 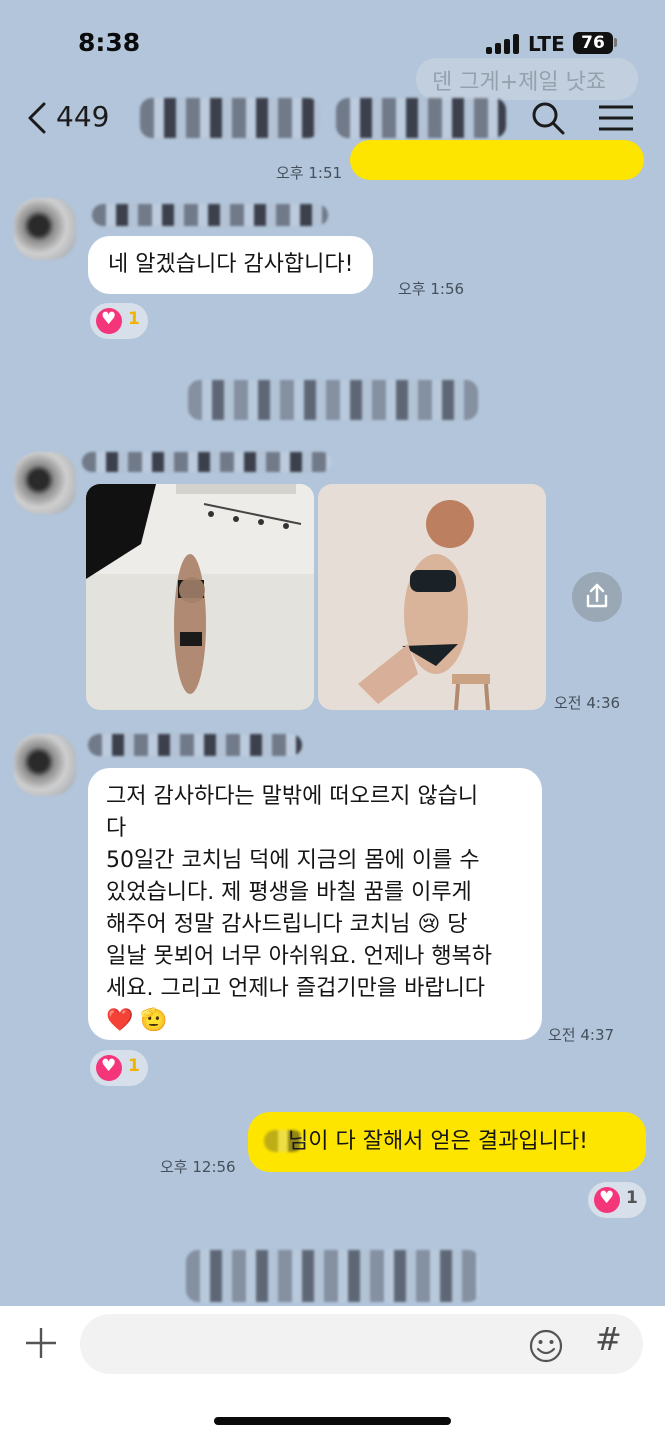 What do you see at coordinates (597, 597) in the screenshot?
I see `share-icon` at bounding box center [597, 597].